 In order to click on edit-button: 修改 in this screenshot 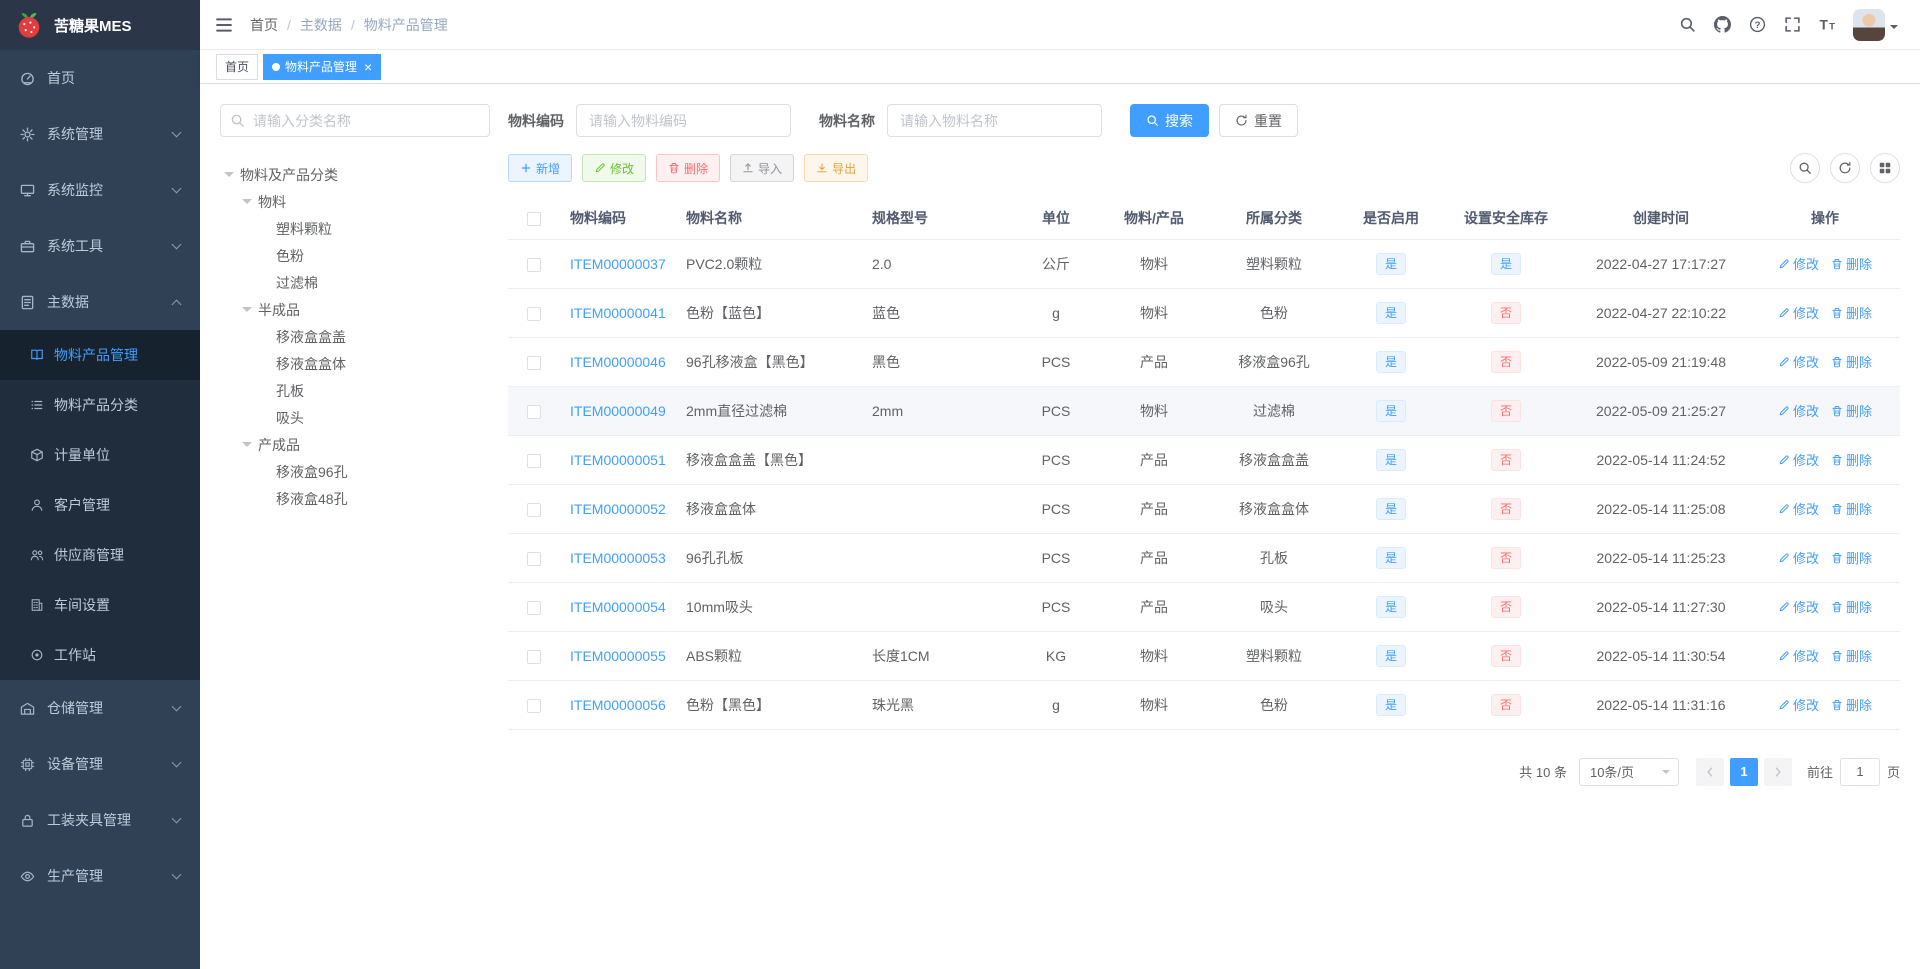, I will do `click(614, 168)`.